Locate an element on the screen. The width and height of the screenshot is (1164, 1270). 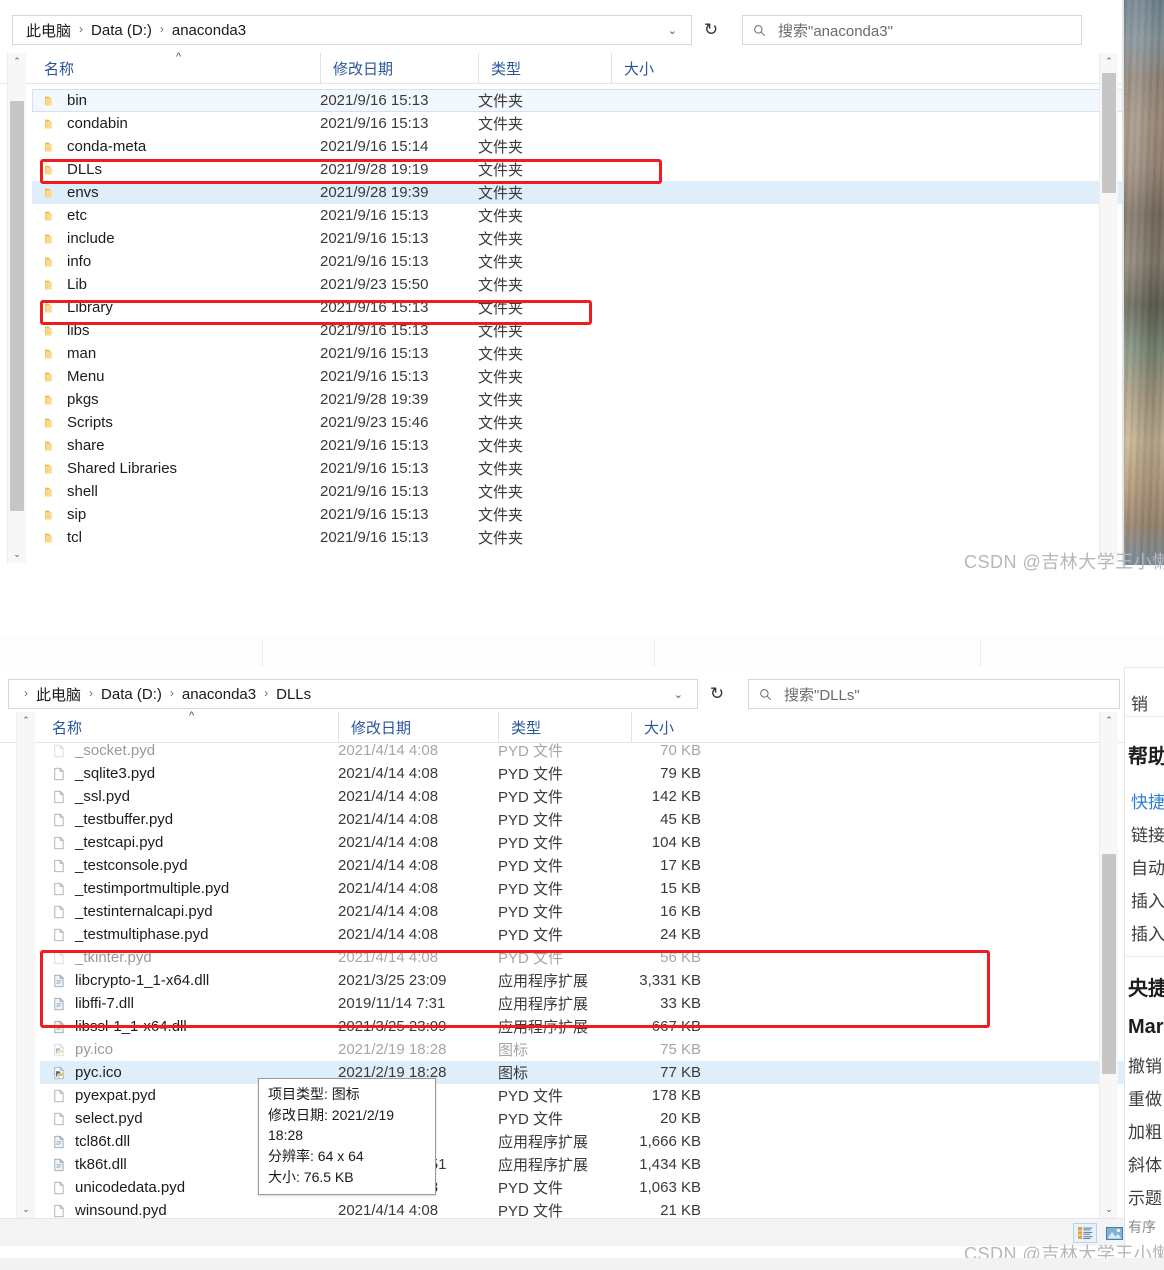
side-panel-item-4: 自动 is located at coordinates (1147, 866).